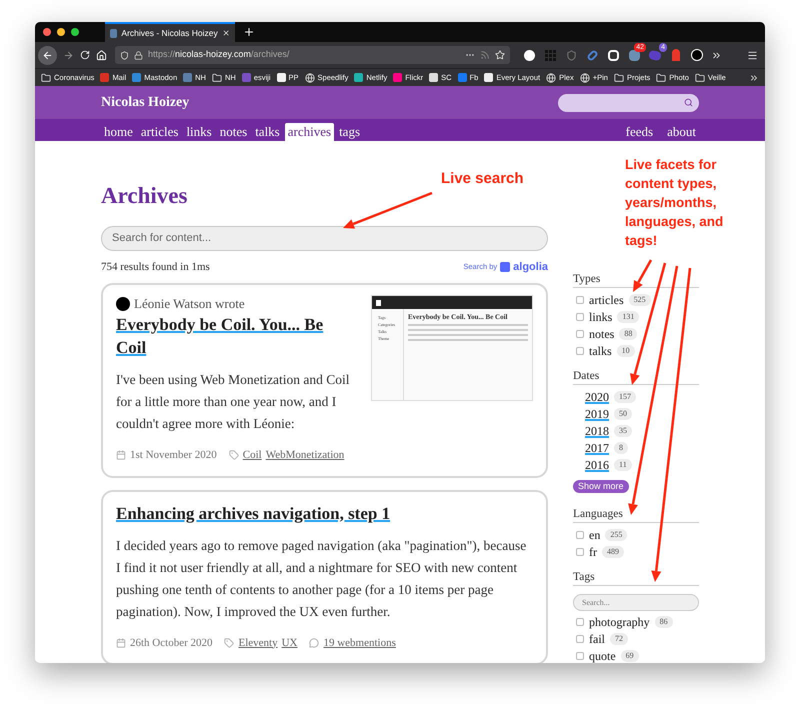 This screenshot has height=710, width=800. What do you see at coordinates (252, 455) in the screenshot?
I see `tag-link: Coil` at bounding box center [252, 455].